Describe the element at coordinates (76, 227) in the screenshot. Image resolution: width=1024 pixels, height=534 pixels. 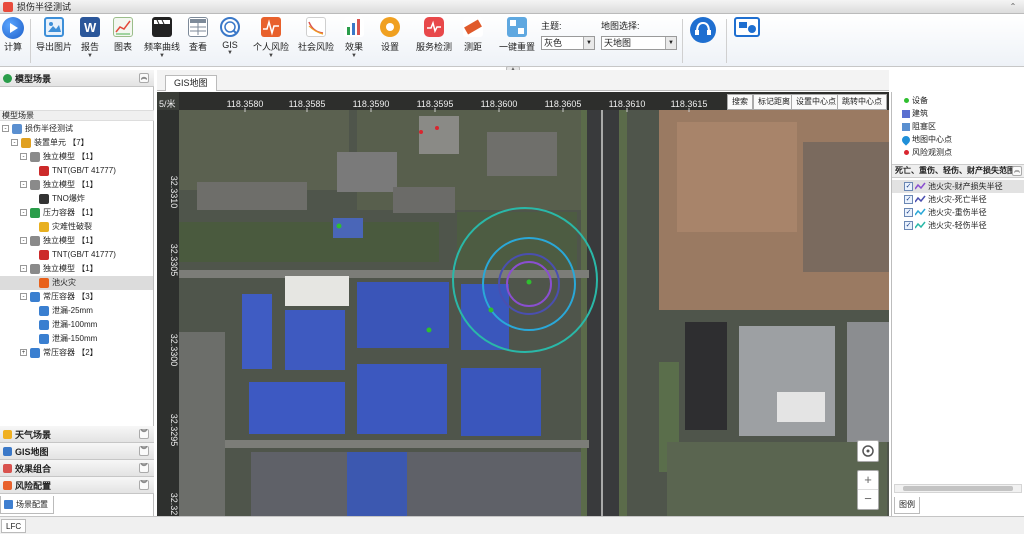
I see `tree-node: 灾难性破裂` at that location.